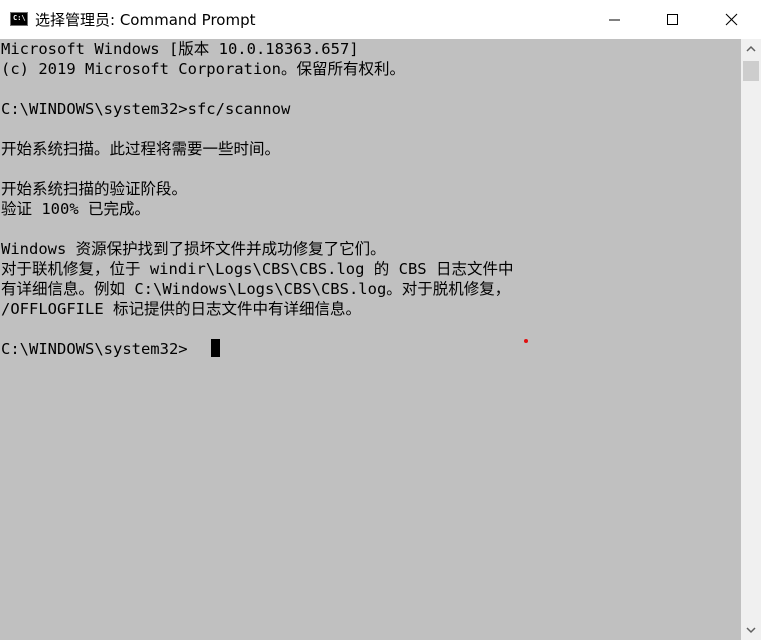 The width and height of the screenshot is (761, 640). I want to click on maximize-button, so click(672, 19).